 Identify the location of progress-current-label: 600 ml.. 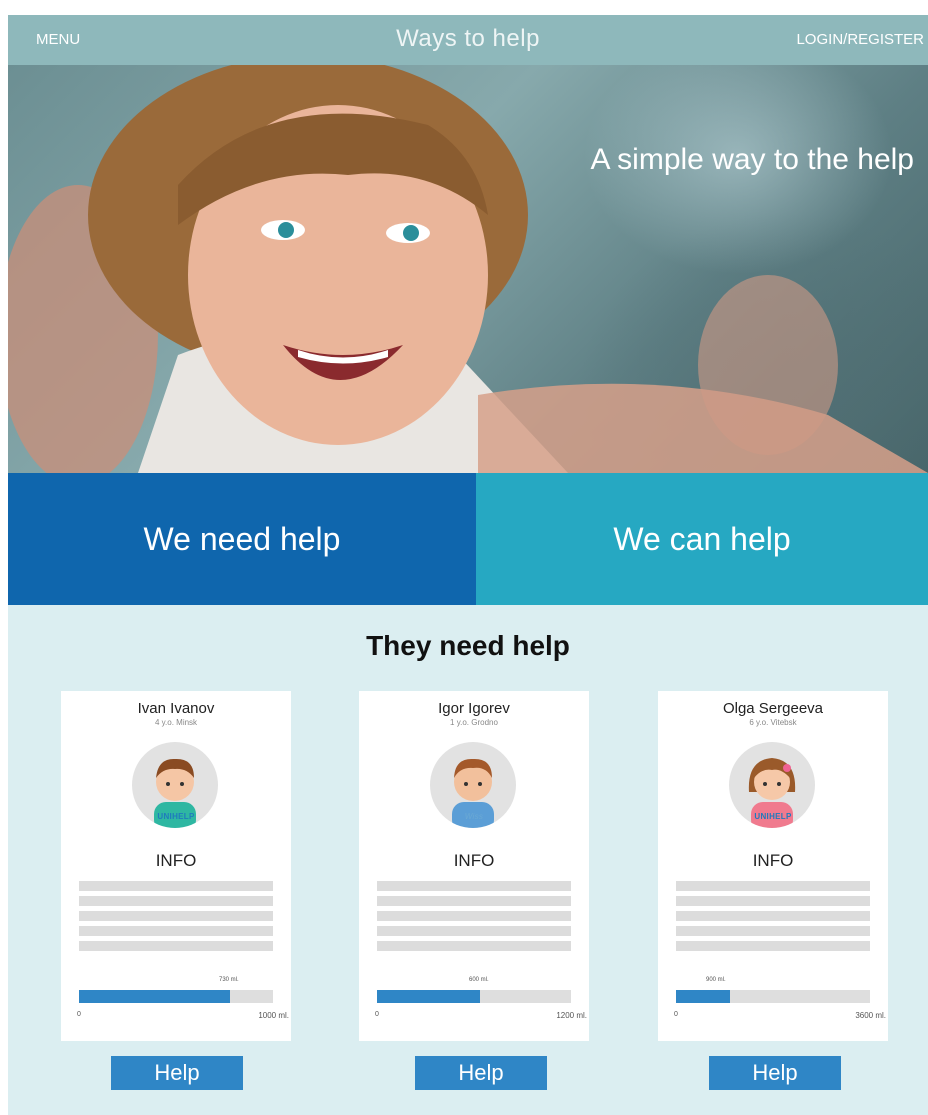
(479, 980).